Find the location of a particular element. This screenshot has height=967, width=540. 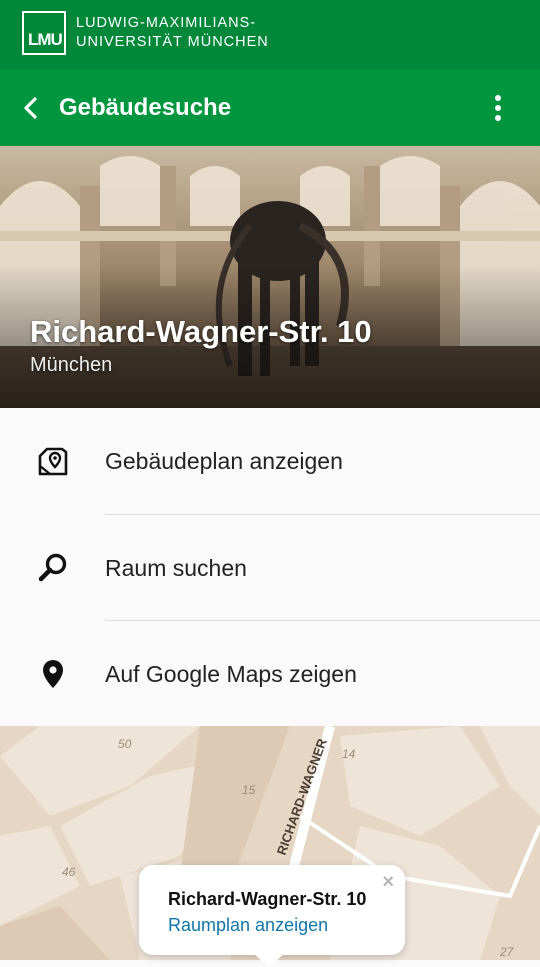

search-icon is located at coordinates (52, 567).